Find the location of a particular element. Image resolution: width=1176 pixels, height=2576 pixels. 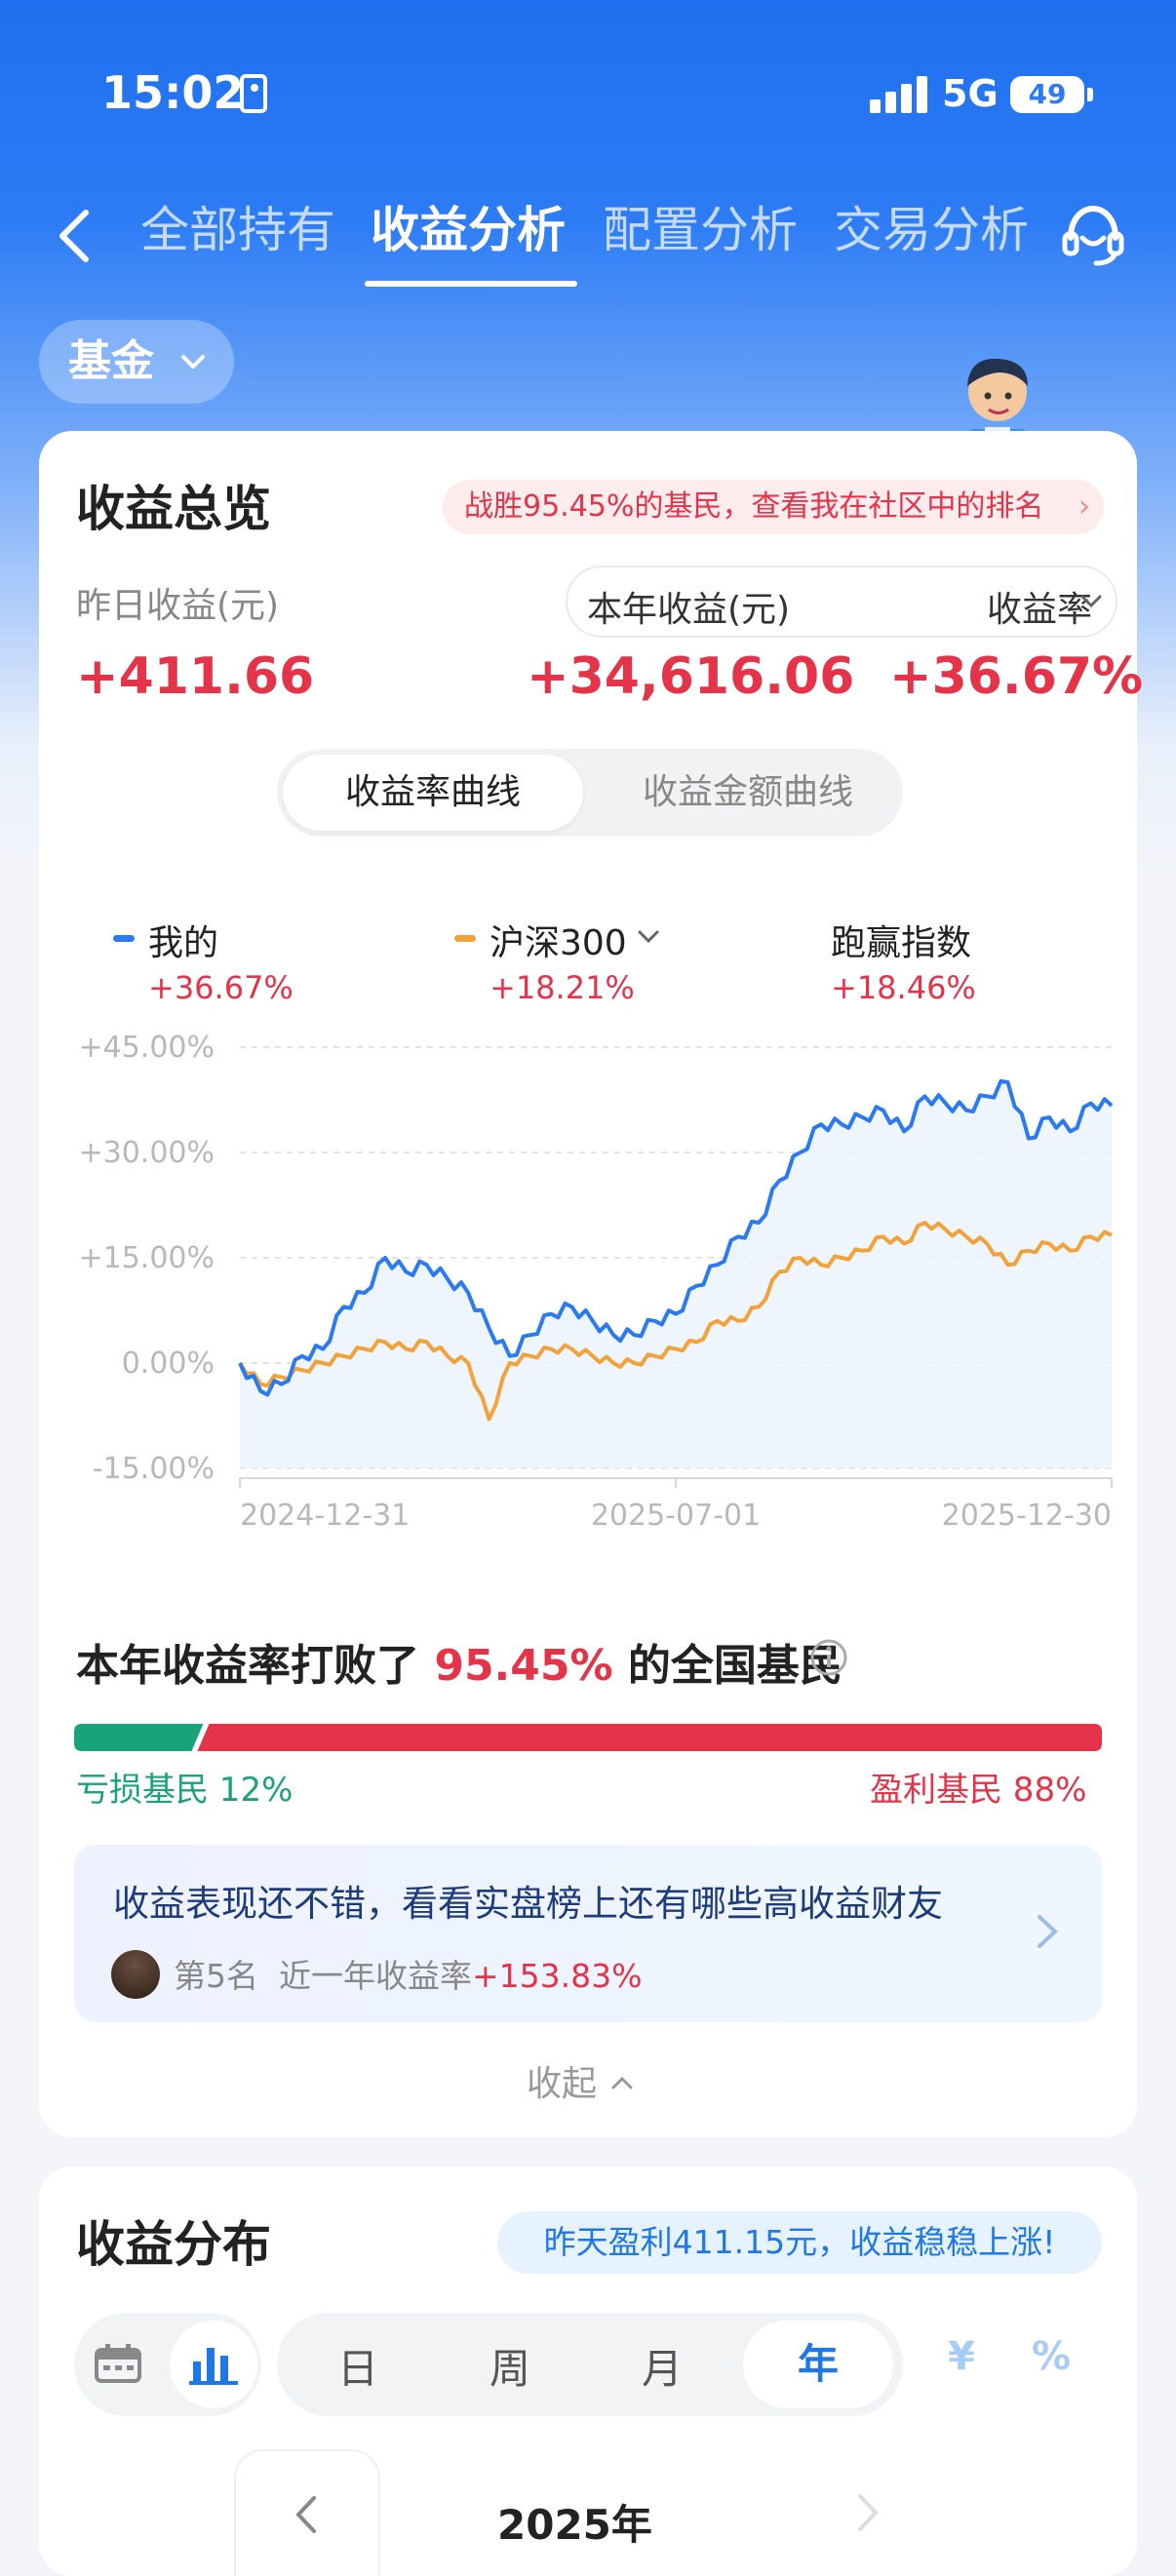

chevron-right-icon: › is located at coordinates (1084, 506).